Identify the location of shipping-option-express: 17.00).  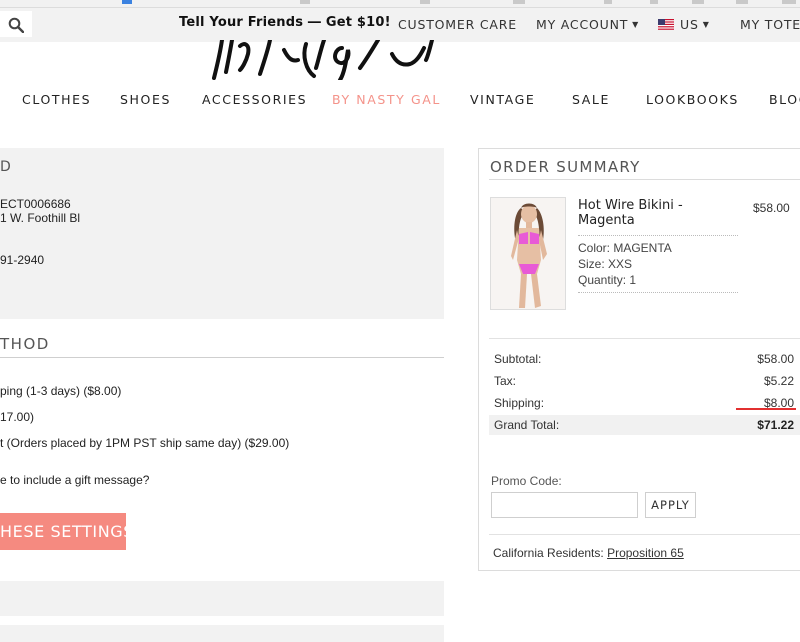
(17, 417).